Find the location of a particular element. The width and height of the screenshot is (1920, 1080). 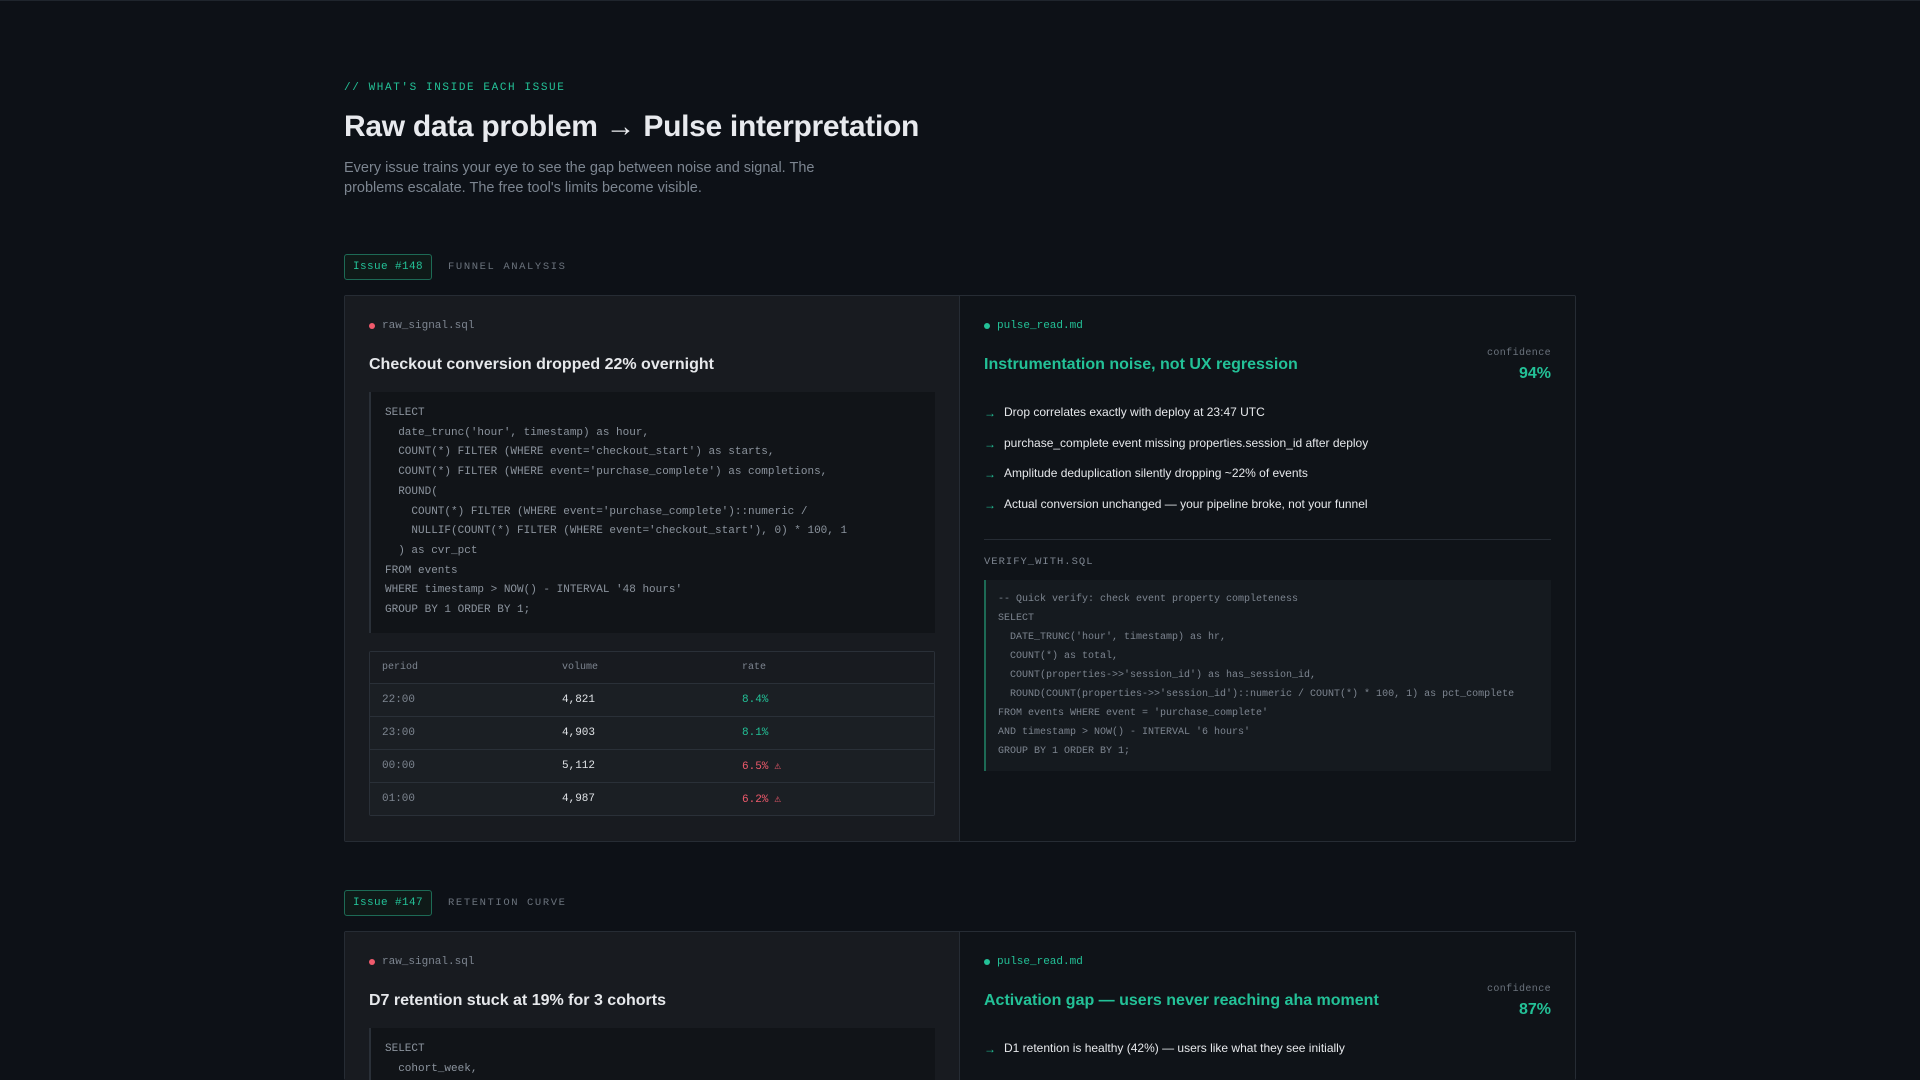

volume-cell: 4,903 is located at coordinates (579, 732).